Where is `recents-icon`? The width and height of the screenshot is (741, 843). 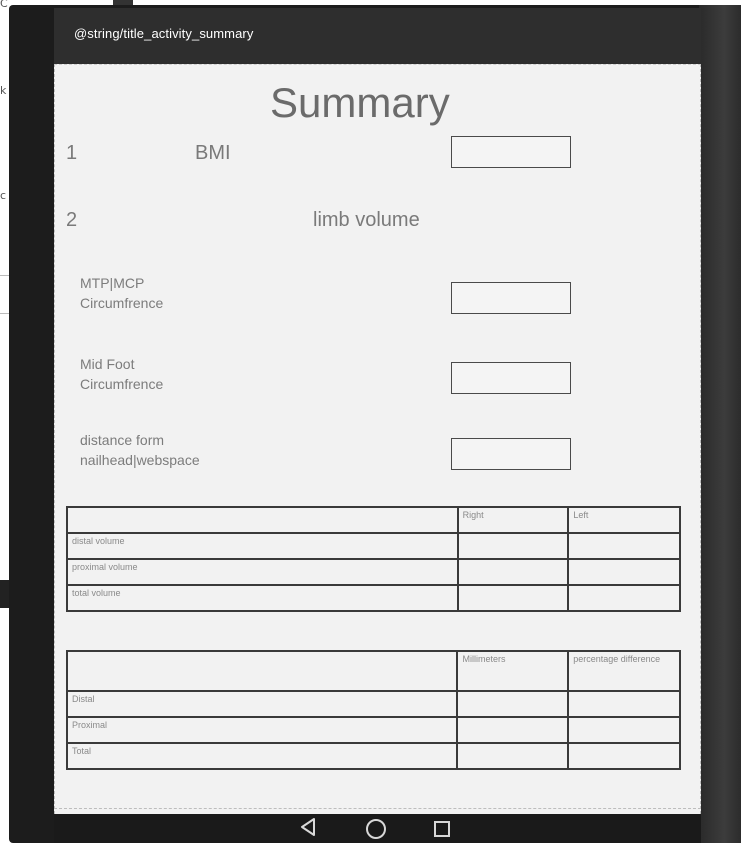 recents-icon is located at coordinates (442, 829).